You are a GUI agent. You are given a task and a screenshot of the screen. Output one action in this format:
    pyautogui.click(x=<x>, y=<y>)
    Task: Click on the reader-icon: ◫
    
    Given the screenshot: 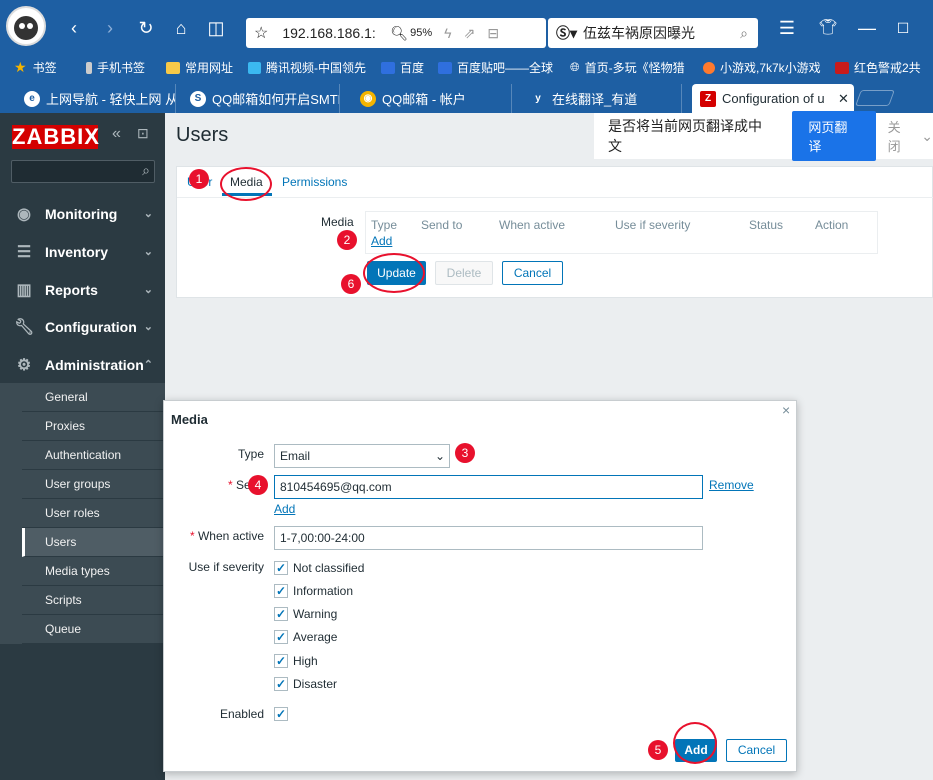 What is the action you would take?
    pyautogui.click(x=216, y=28)
    